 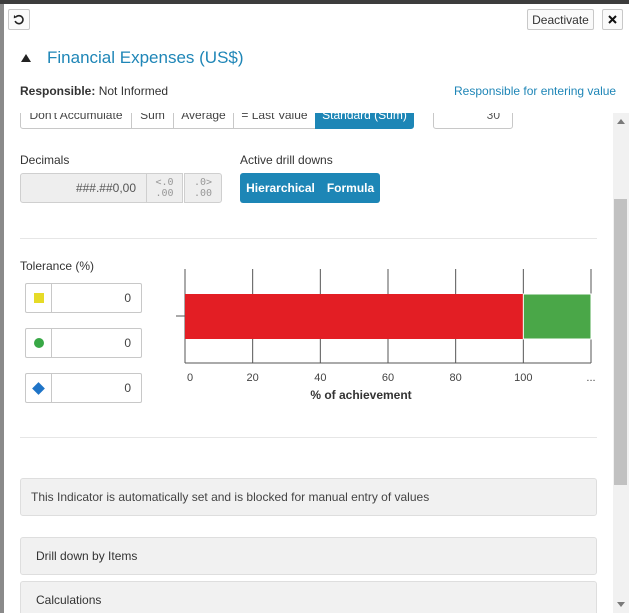 I want to click on decimals-format-input: ###.##0,00, so click(x=83, y=188).